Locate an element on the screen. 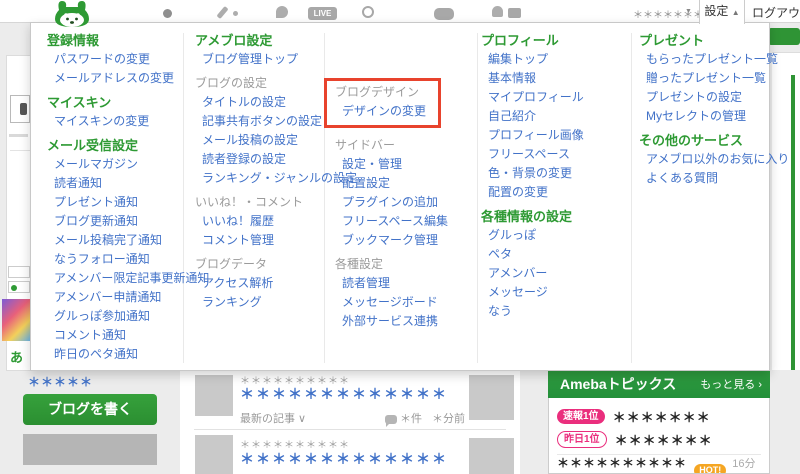 The image size is (800, 474). menu-item: メッセージ is located at coordinates (552, 292).